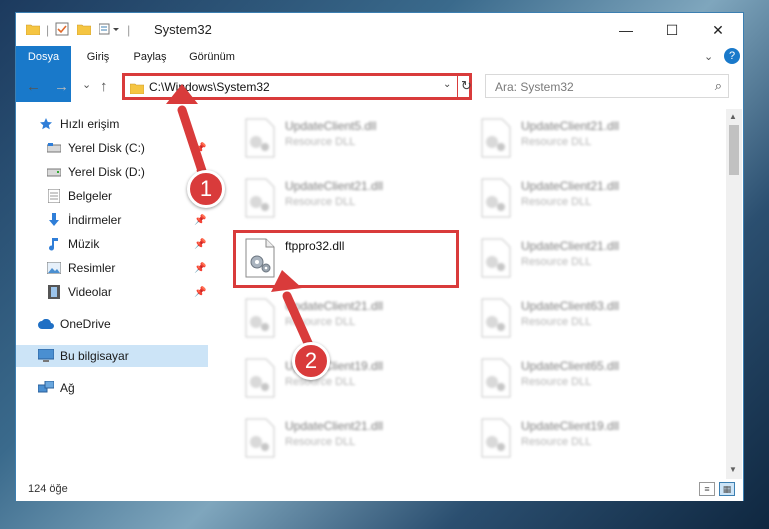 Image resolution: width=769 pixels, height=529 pixels. Describe the element at coordinates (109, 30) in the screenshot. I see `customize-toolbar-icon` at that location.